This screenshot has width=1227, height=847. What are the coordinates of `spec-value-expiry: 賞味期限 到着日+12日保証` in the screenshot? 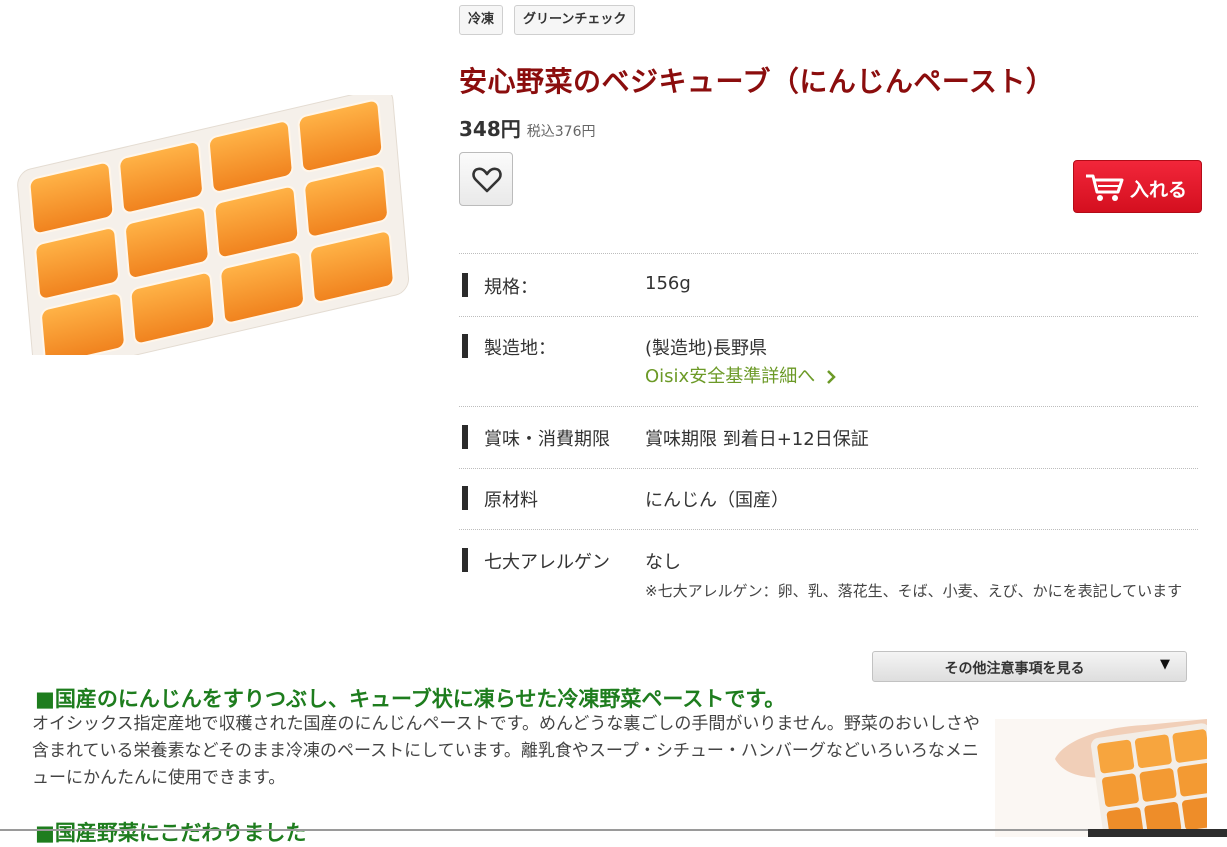 It's located at (757, 439).